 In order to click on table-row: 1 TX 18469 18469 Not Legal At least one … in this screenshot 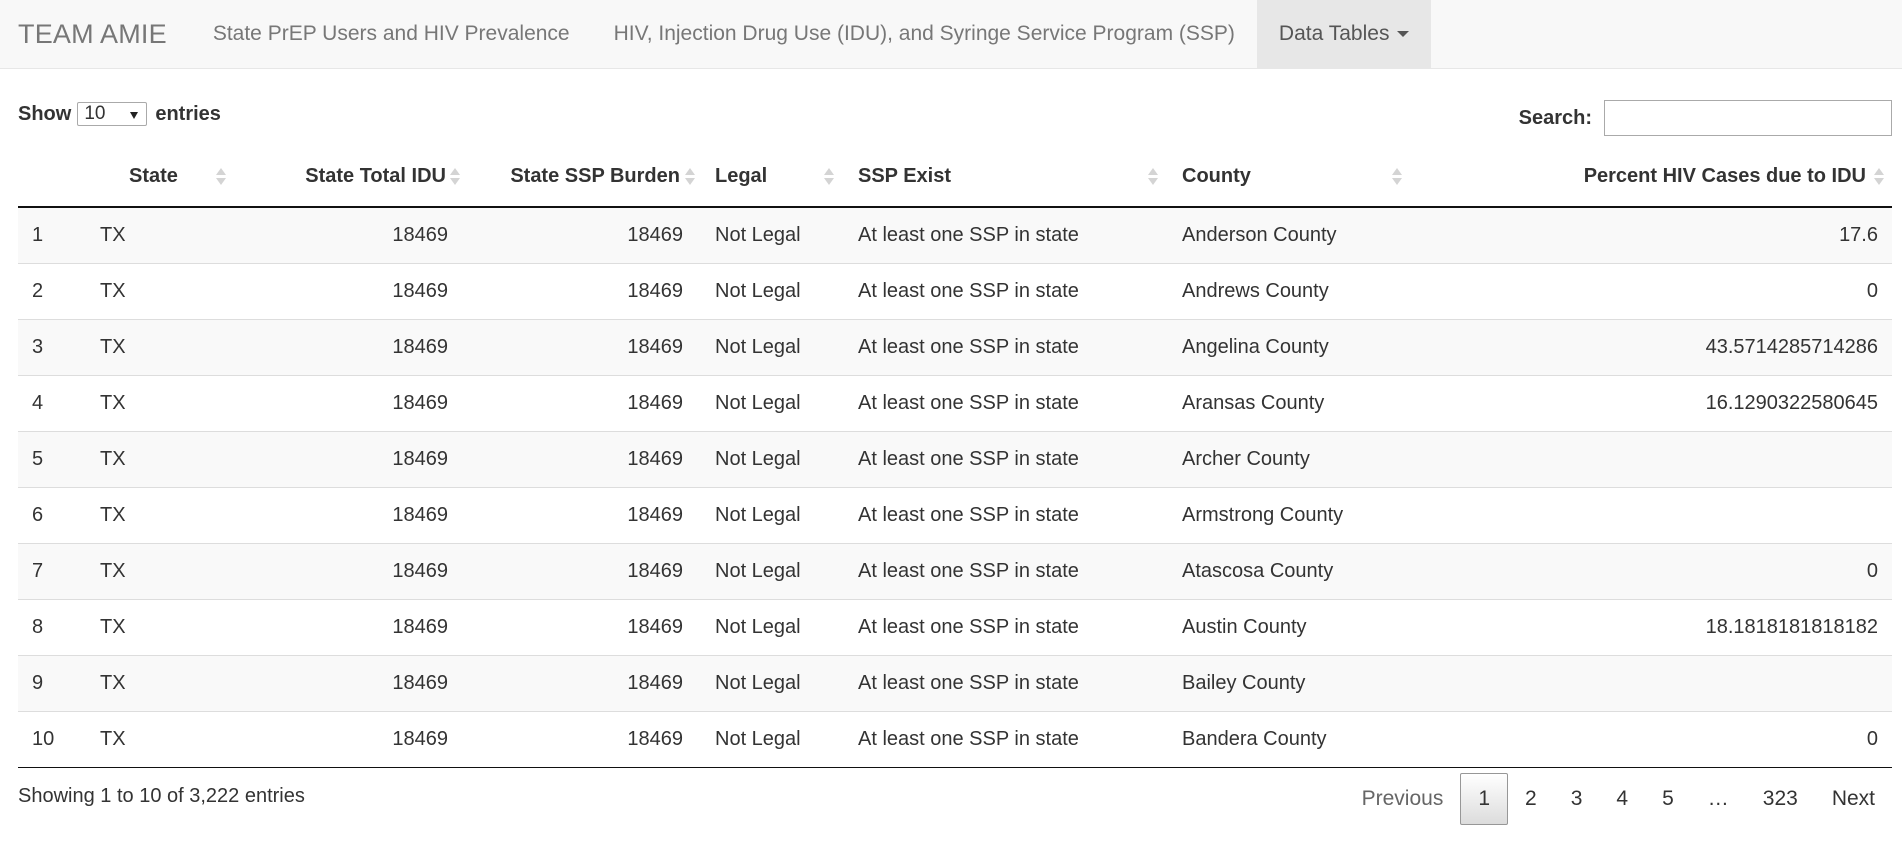, I will do `click(955, 235)`.